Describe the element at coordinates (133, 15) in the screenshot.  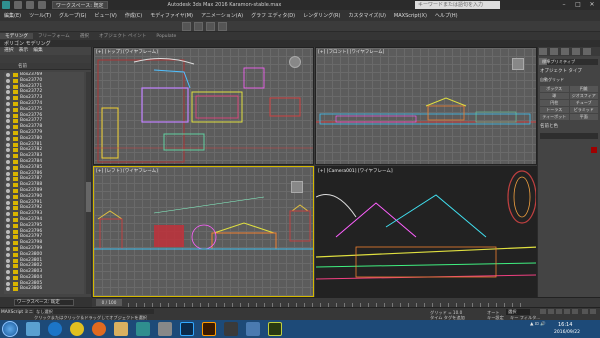
I see `menu-create: 作成(C)` at that location.